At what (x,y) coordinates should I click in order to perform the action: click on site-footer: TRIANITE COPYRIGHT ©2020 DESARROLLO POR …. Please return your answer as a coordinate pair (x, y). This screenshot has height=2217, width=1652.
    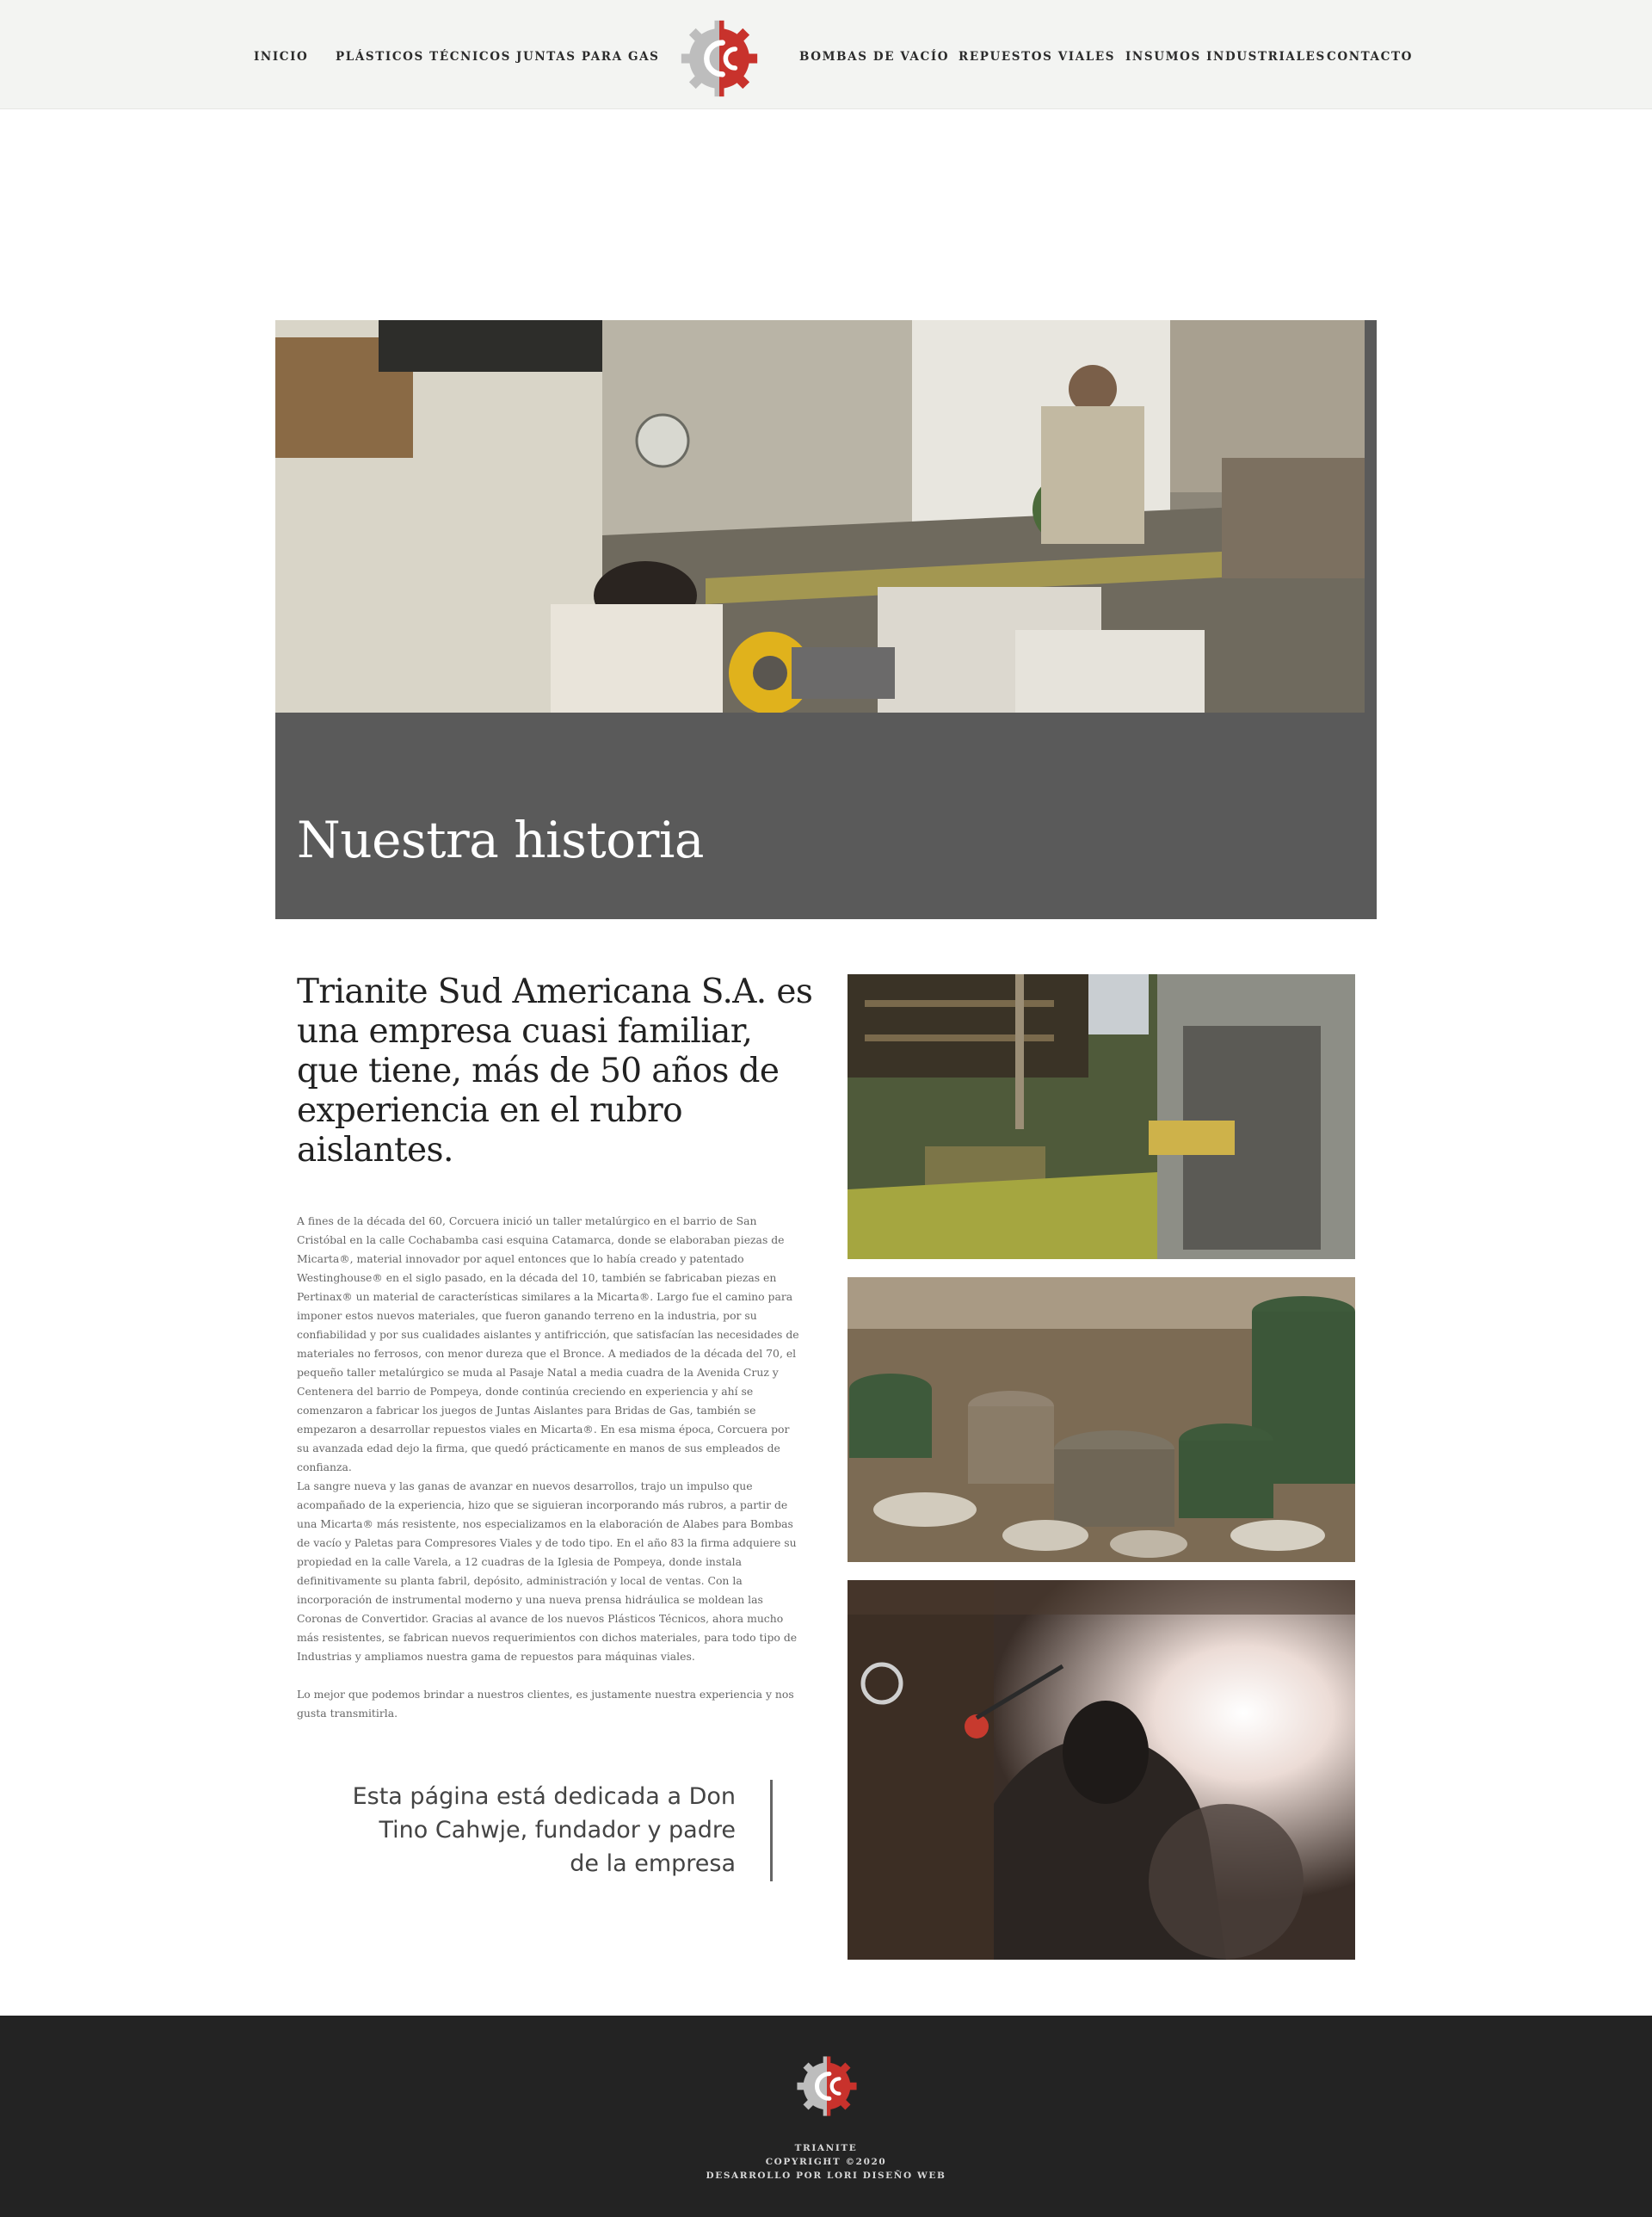
    Looking at the image, I should click on (826, 2116).